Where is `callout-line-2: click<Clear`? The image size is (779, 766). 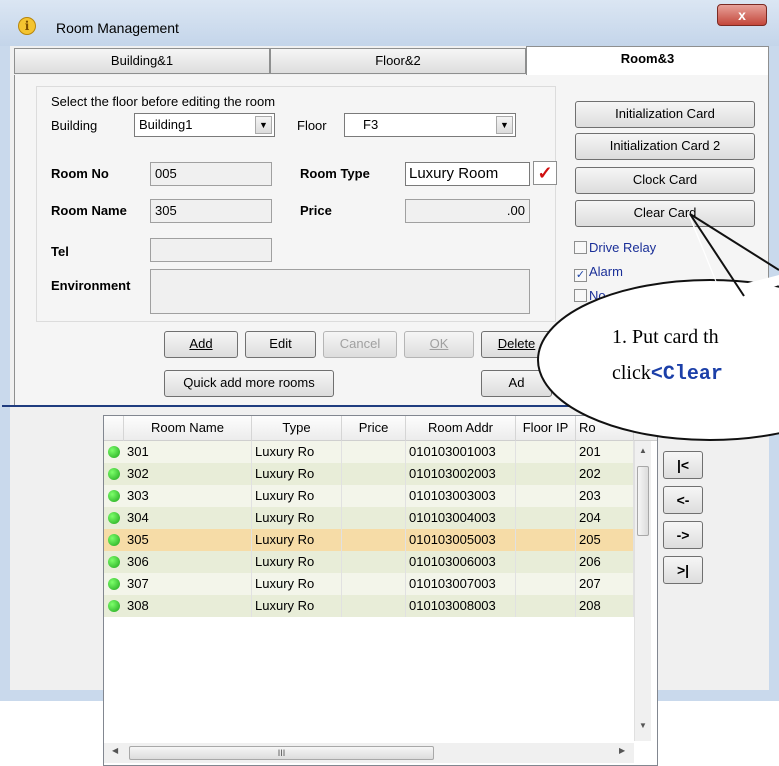 callout-line-2: click<Clear is located at coordinates (667, 374).